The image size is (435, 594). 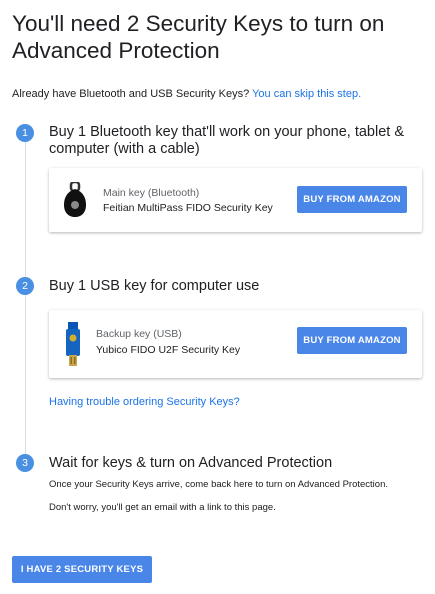 What do you see at coordinates (139, 334) in the screenshot?
I see `key-type-label: Backup key (USB)` at bounding box center [139, 334].